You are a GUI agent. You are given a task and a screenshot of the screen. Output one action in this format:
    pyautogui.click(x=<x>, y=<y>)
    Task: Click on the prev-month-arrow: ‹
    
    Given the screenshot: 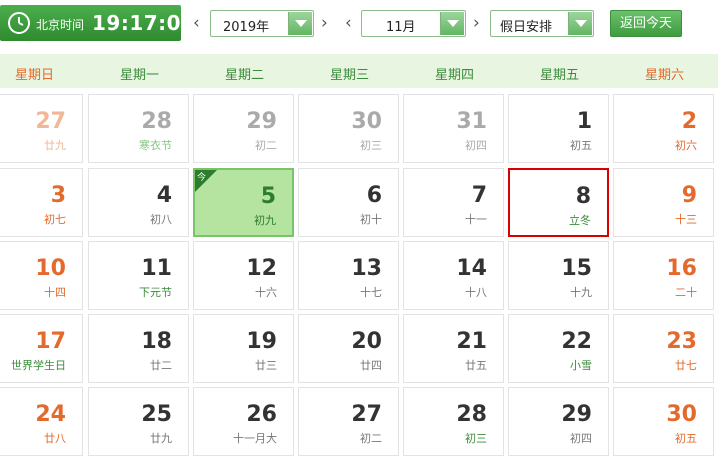 What is the action you would take?
    pyautogui.click(x=348, y=23)
    